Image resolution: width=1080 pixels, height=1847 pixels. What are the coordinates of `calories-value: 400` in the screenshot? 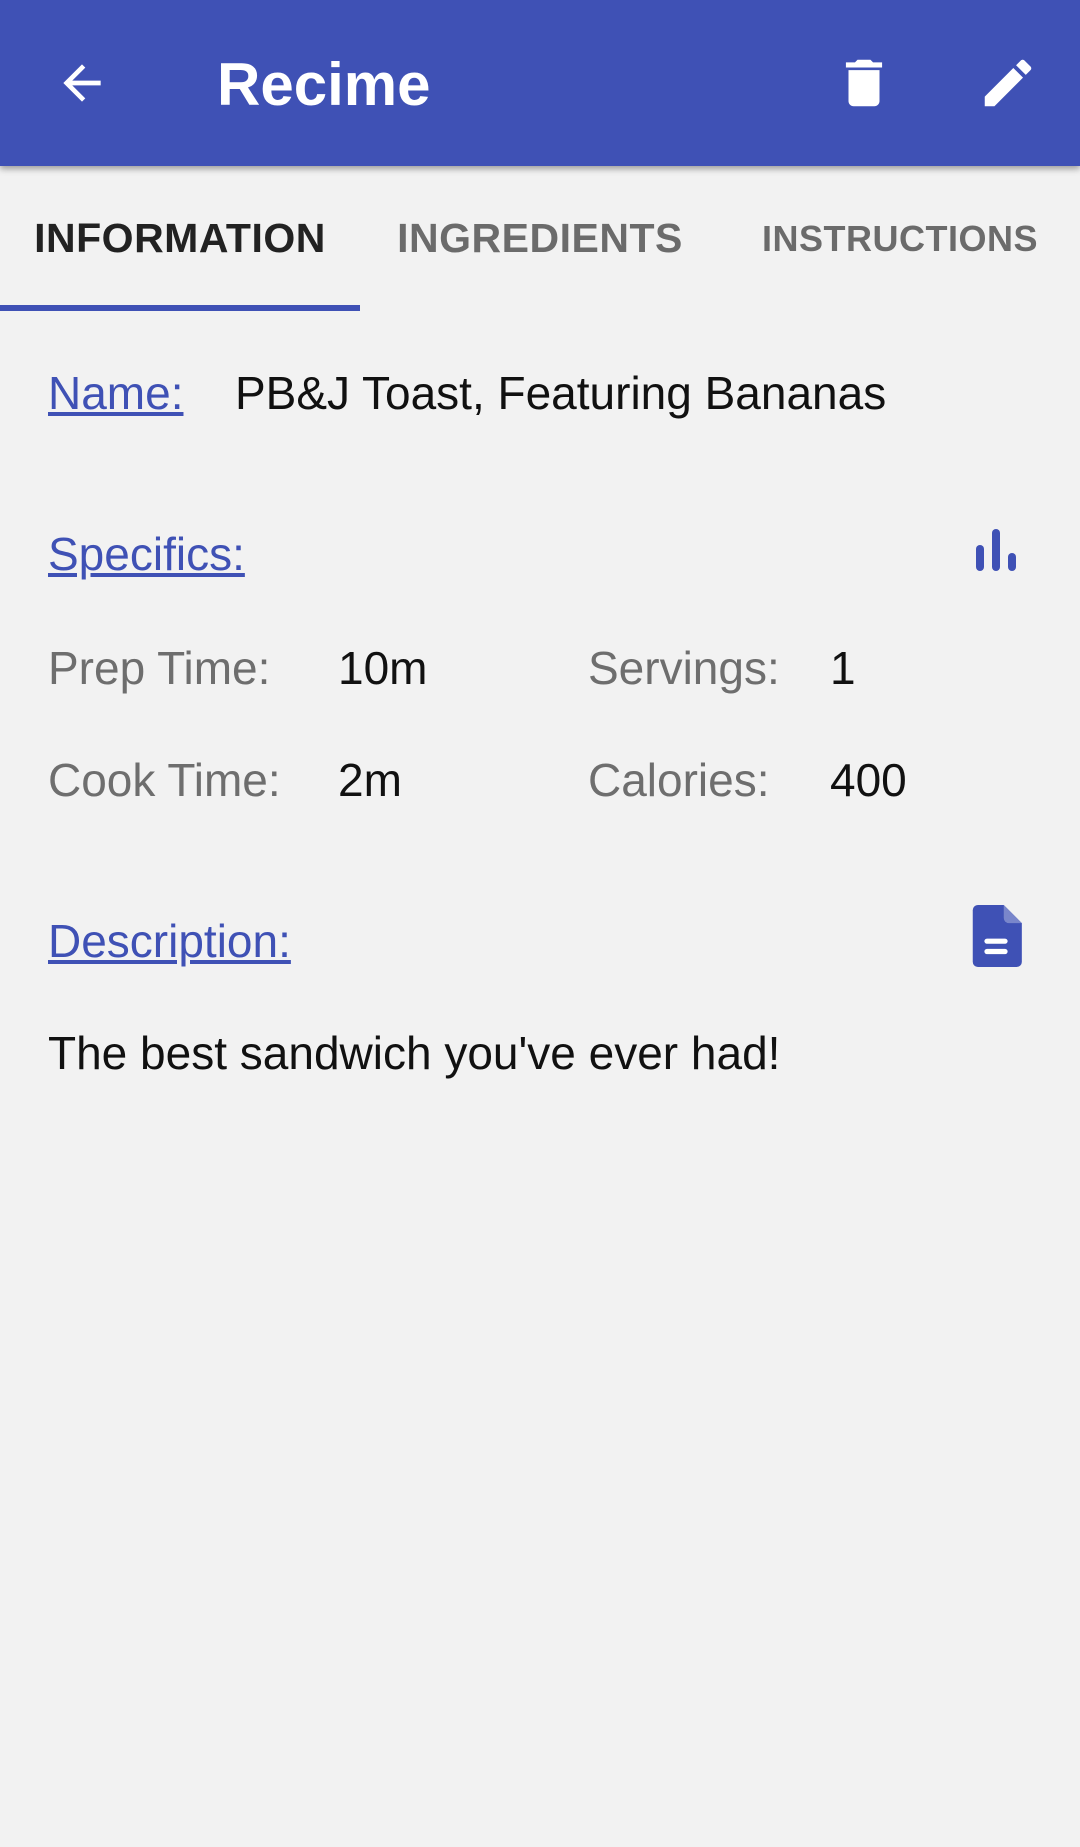 It's located at (868, 780).